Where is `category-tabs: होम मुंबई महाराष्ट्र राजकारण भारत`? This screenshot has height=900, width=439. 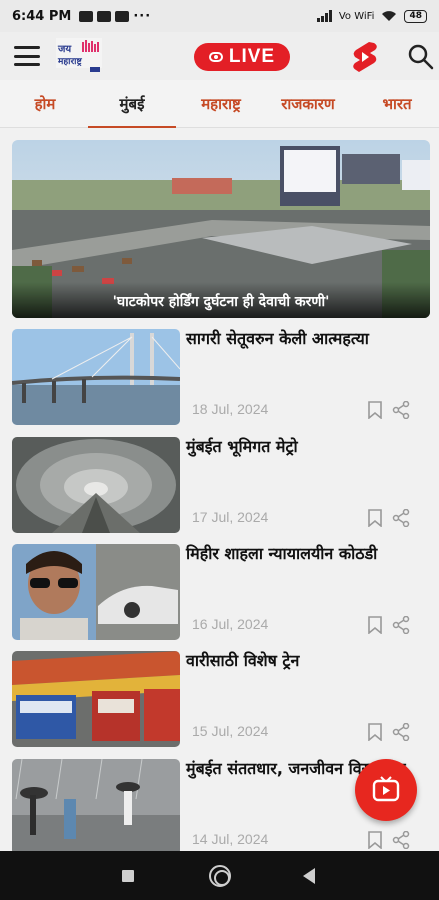 category-tabs: होम मुंबई महाराष्ट्र राजकारण भारत is located at coordinates (219, 104).